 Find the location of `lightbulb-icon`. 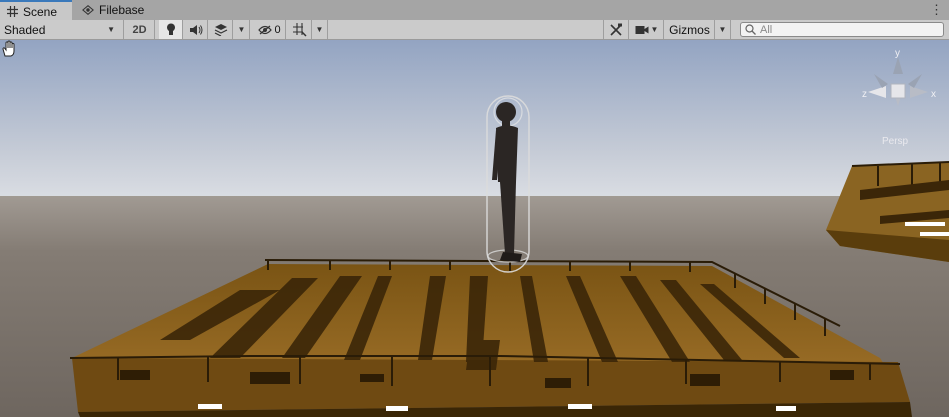

lightbulb-icon is located at coordinates (170, 29).